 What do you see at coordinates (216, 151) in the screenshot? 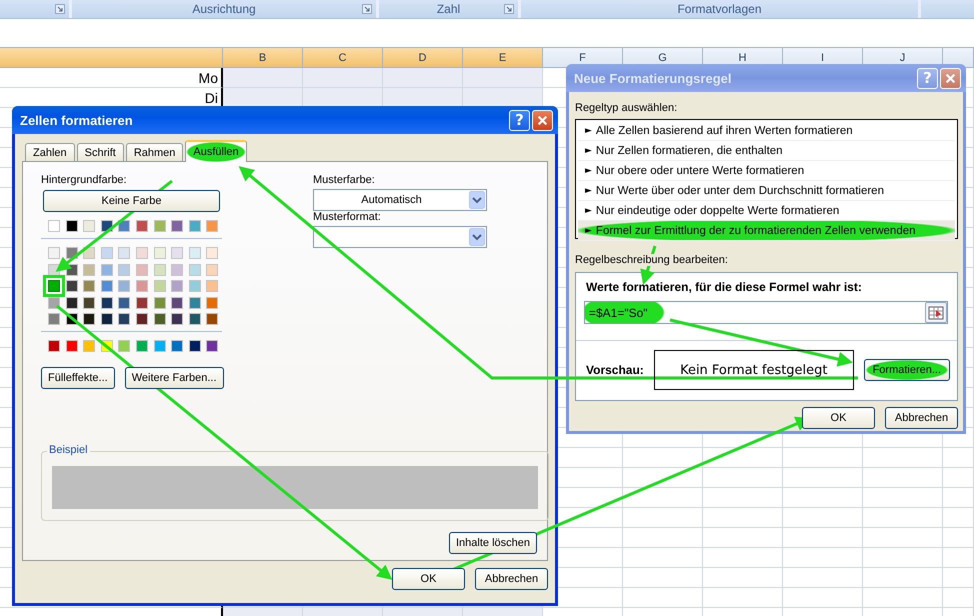
I see `tab: Ausfüllen` at bounding box center [216, 151].